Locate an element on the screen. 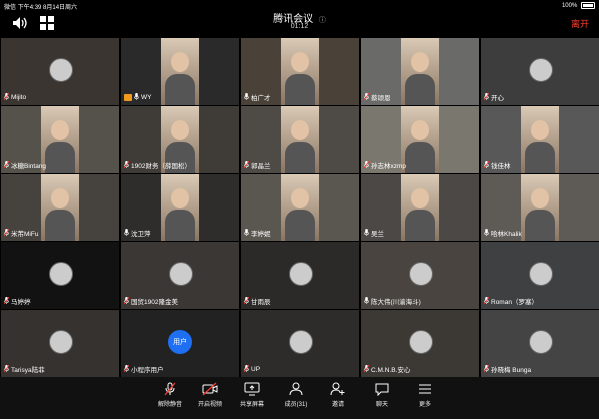 The image size is (599, 419). participant-name-text: UP is located at coordinates (256, 369).